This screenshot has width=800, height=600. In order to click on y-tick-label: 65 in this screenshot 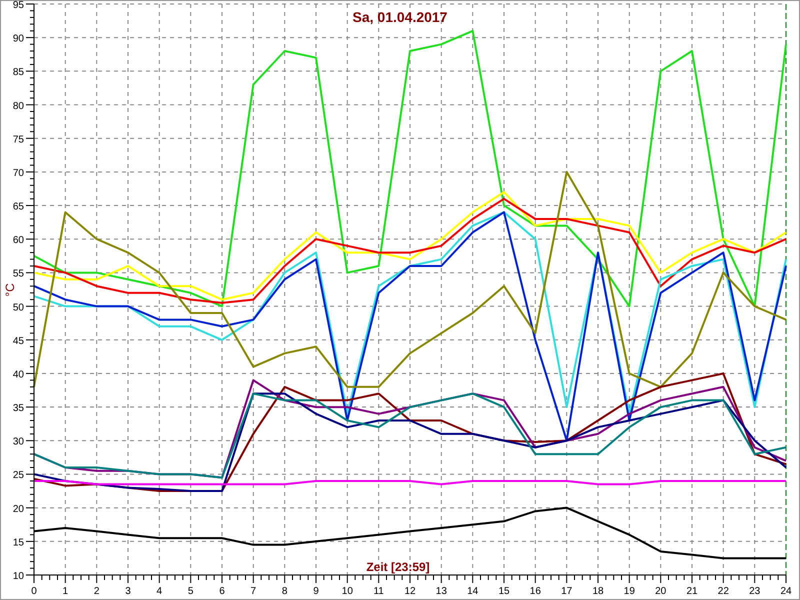, I will do `click(18, 207)`.